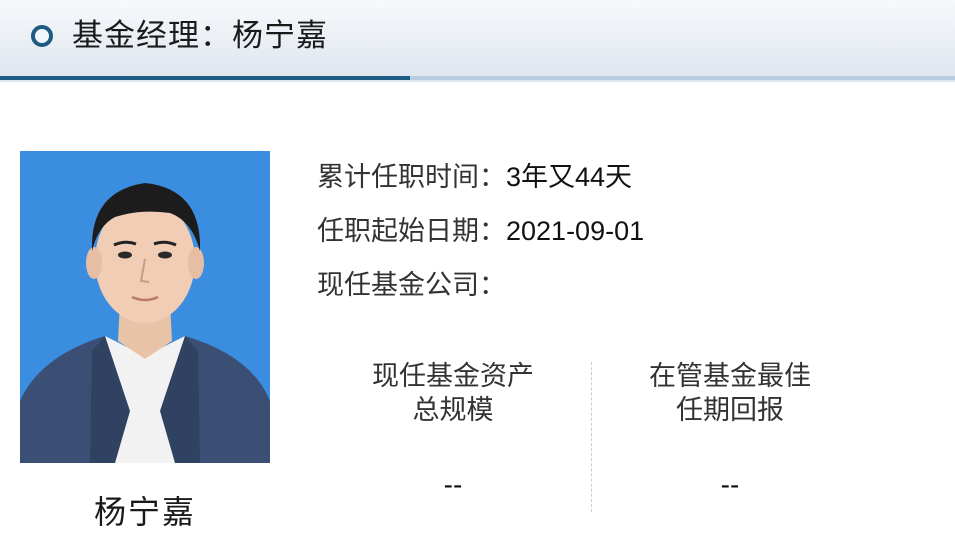  What do you see at coordinates (453, 410) in the screenshot?
I see `stat-total-assets-label-line2: 总规模` at bounding box center [453, 410].